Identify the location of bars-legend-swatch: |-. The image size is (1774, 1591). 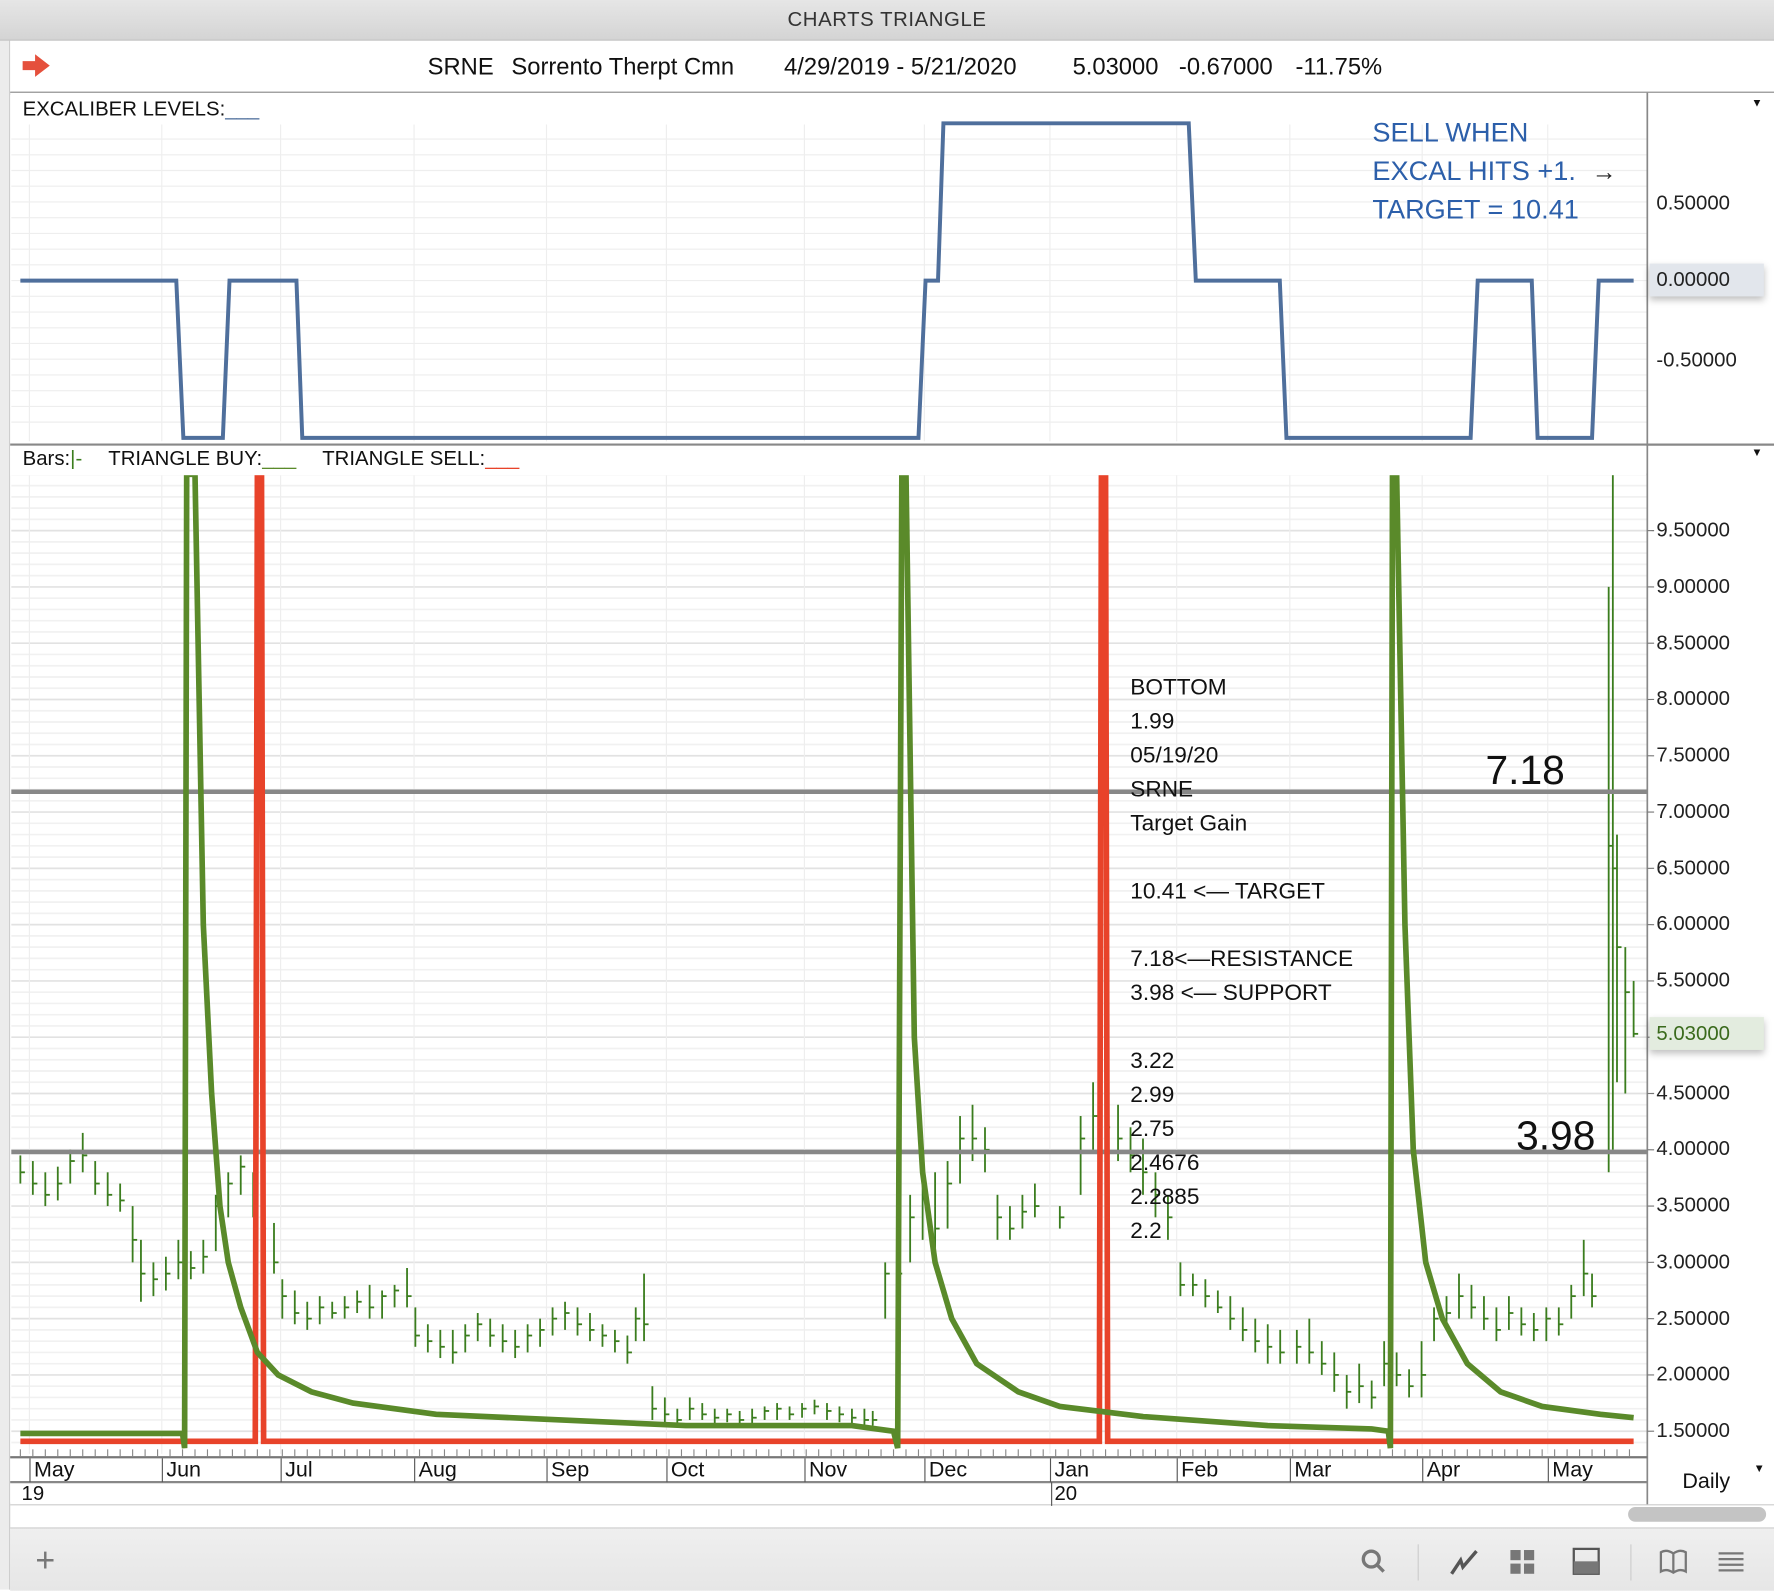
(76, 458).